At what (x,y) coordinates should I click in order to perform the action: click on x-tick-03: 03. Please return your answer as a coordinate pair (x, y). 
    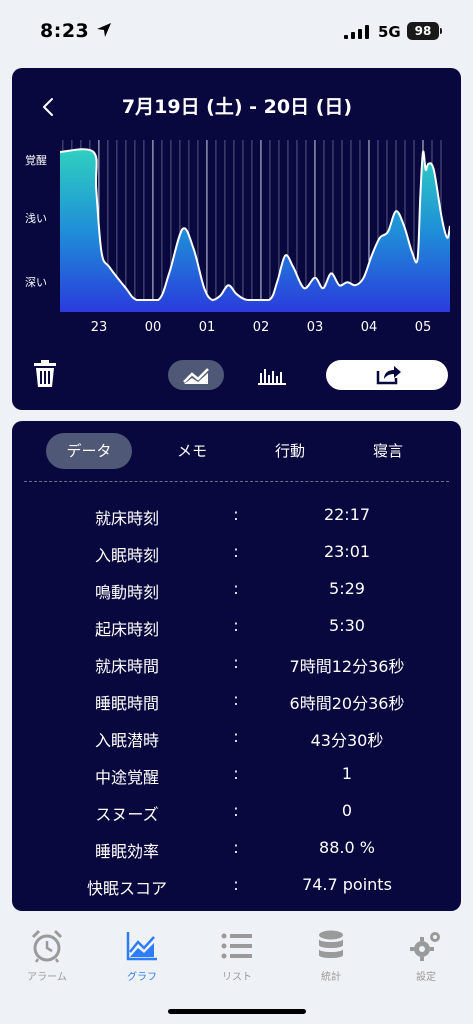
    Looking at the image, I should click on (315, 327).